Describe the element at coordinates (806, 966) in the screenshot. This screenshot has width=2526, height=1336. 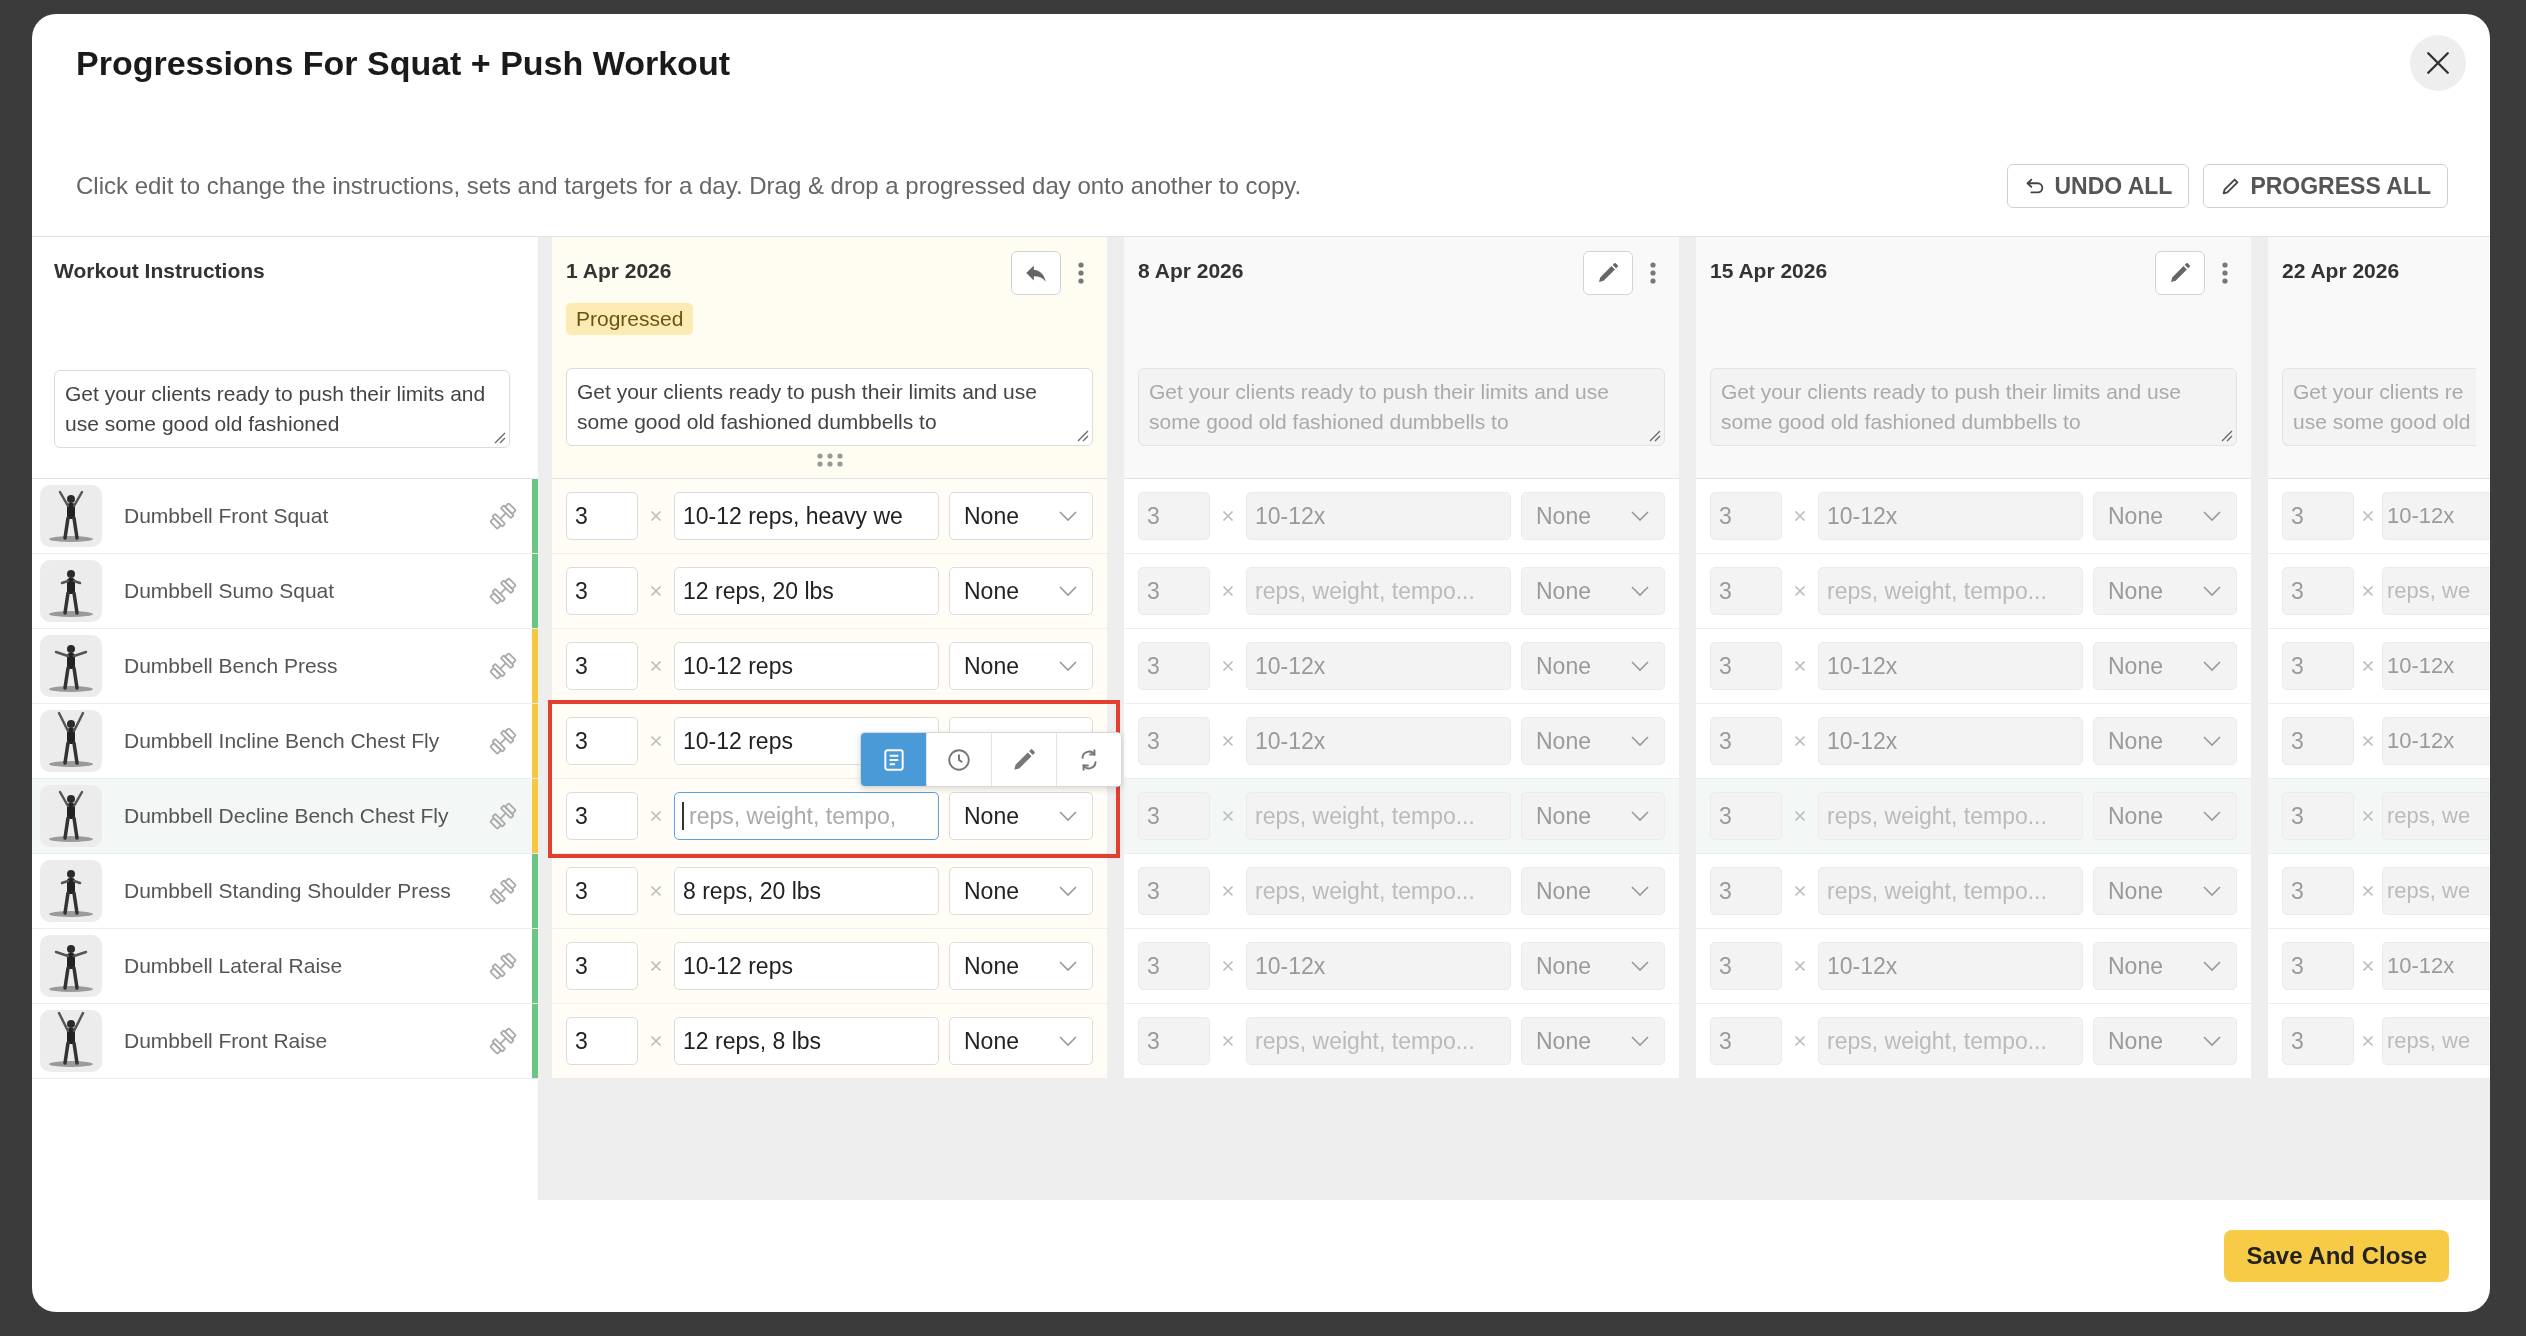
I see `target-field: 10-12 reps` at that location.